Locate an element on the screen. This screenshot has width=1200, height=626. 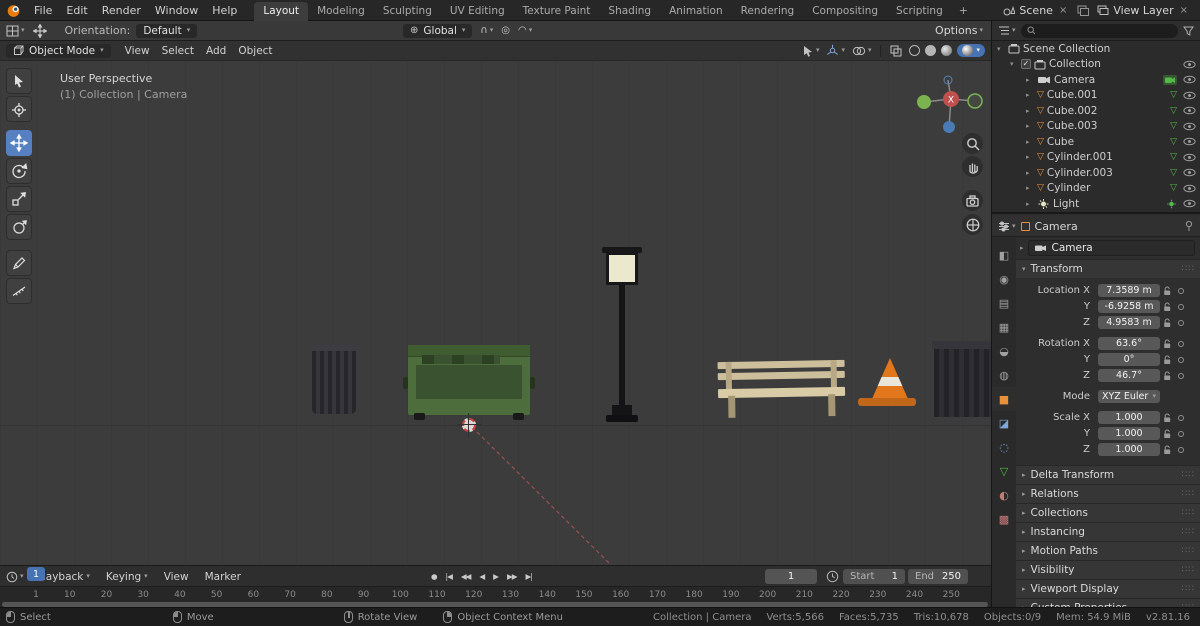
orientation-dropdown: Default ▾ is located at coordinates (167, 30).